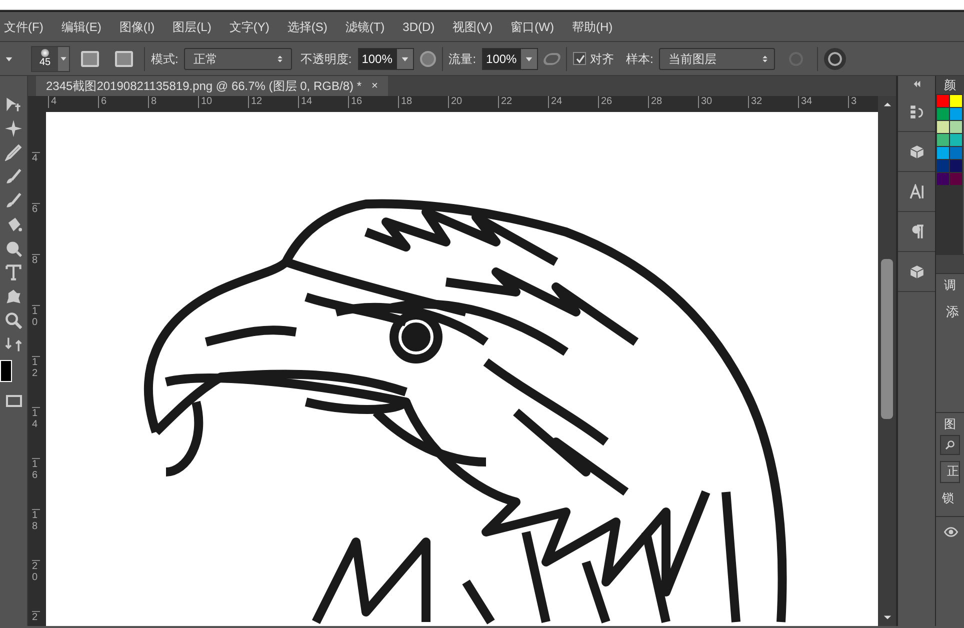  I want to click on brush-icon, so click(13, 176).